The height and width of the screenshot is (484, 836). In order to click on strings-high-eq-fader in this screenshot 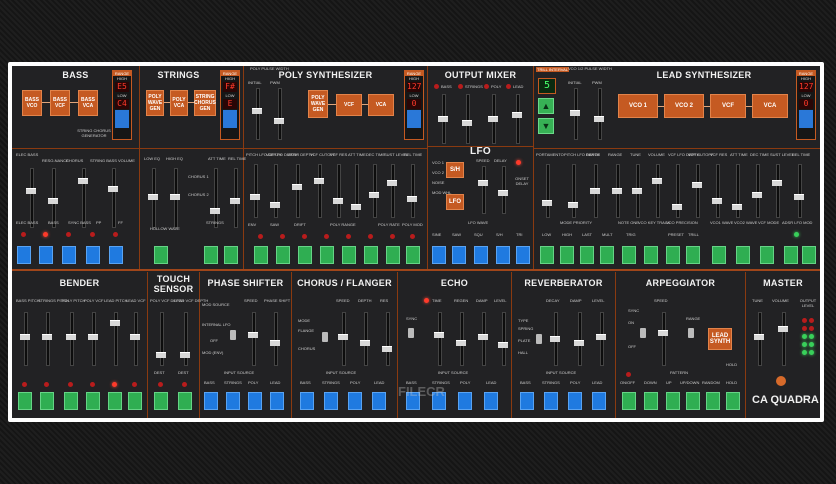, I will do `click(175, 198)`.